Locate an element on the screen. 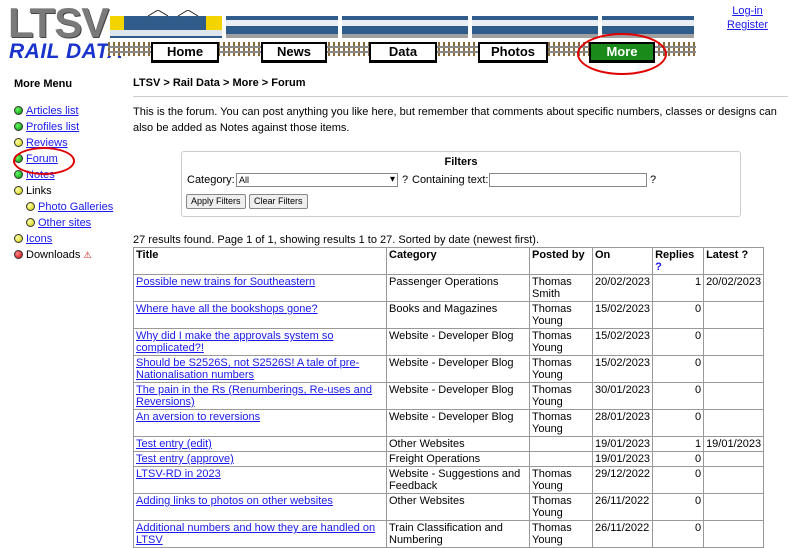 This screenshot has width=800, height=548. sidebar-item-other-sites: Other sites is located at coordinates (58, 223).